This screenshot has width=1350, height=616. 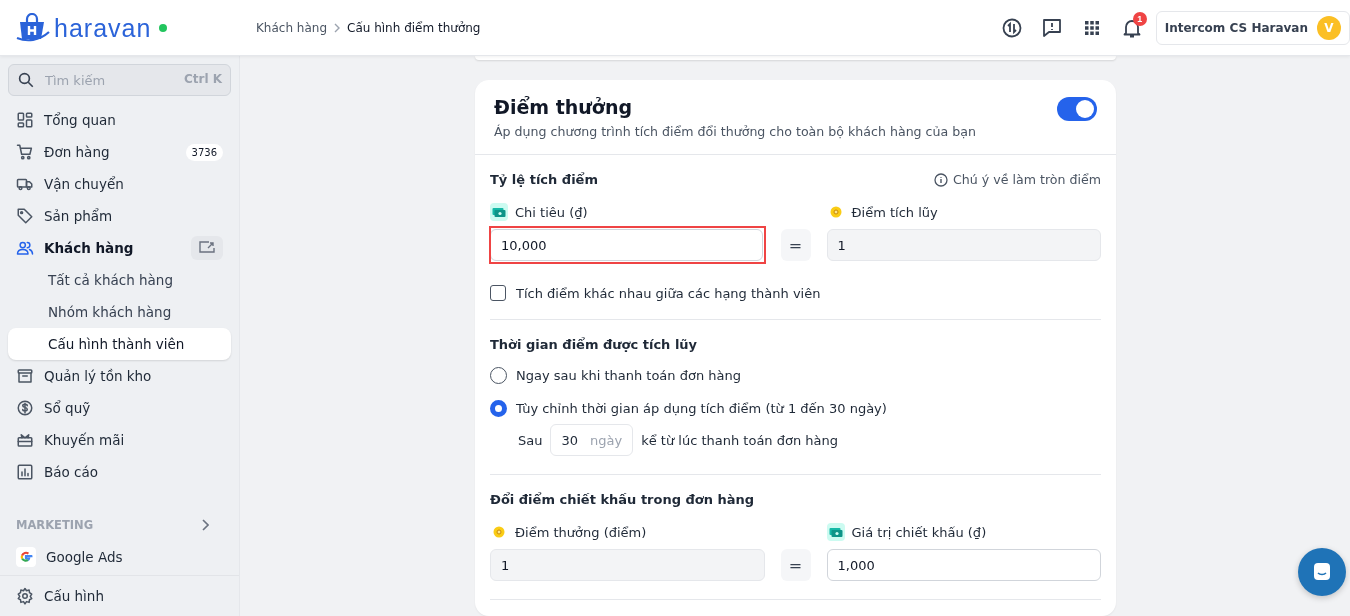 I want to click on shortcut-button, so click(x=207, y=248).